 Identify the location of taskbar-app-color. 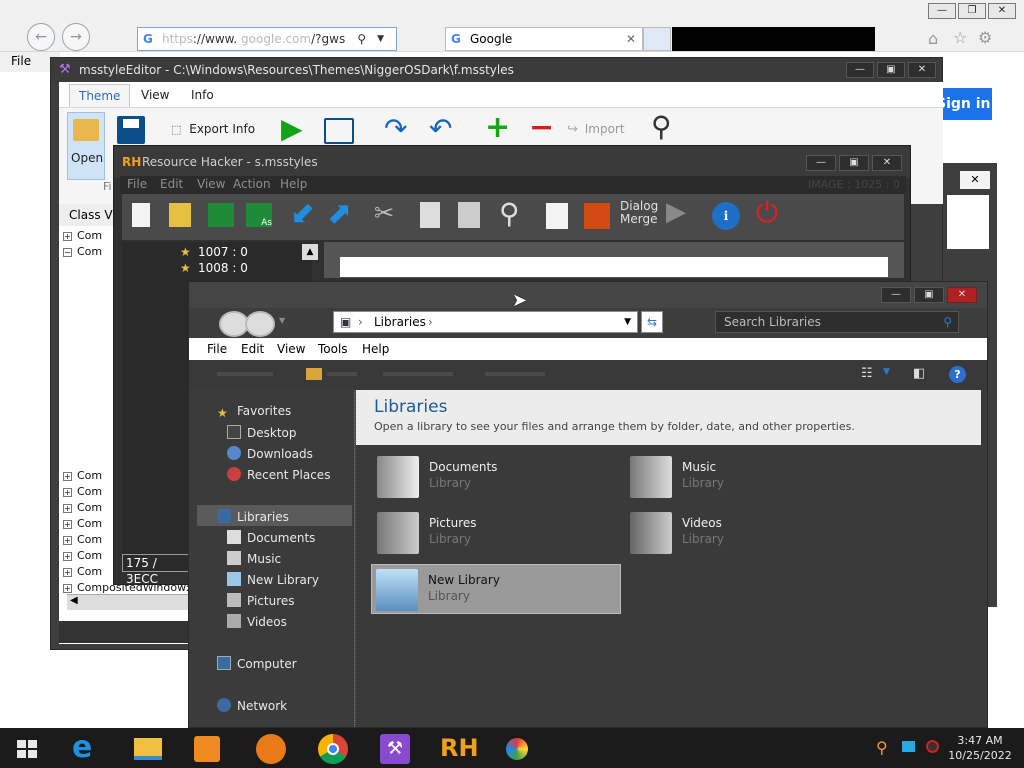
(517, 748).